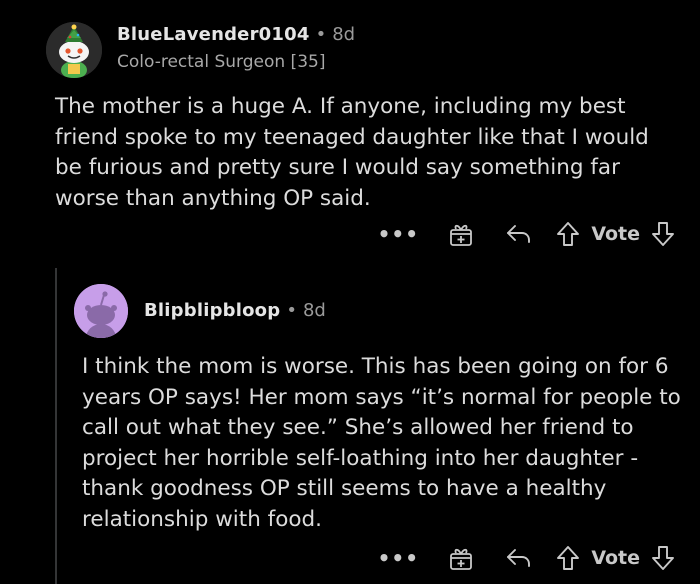 This screenshot has height=584, width=700. Describe the element at coordinates (212, 310) in the screenshot. I see `username: Blipblipbloop` at that location.